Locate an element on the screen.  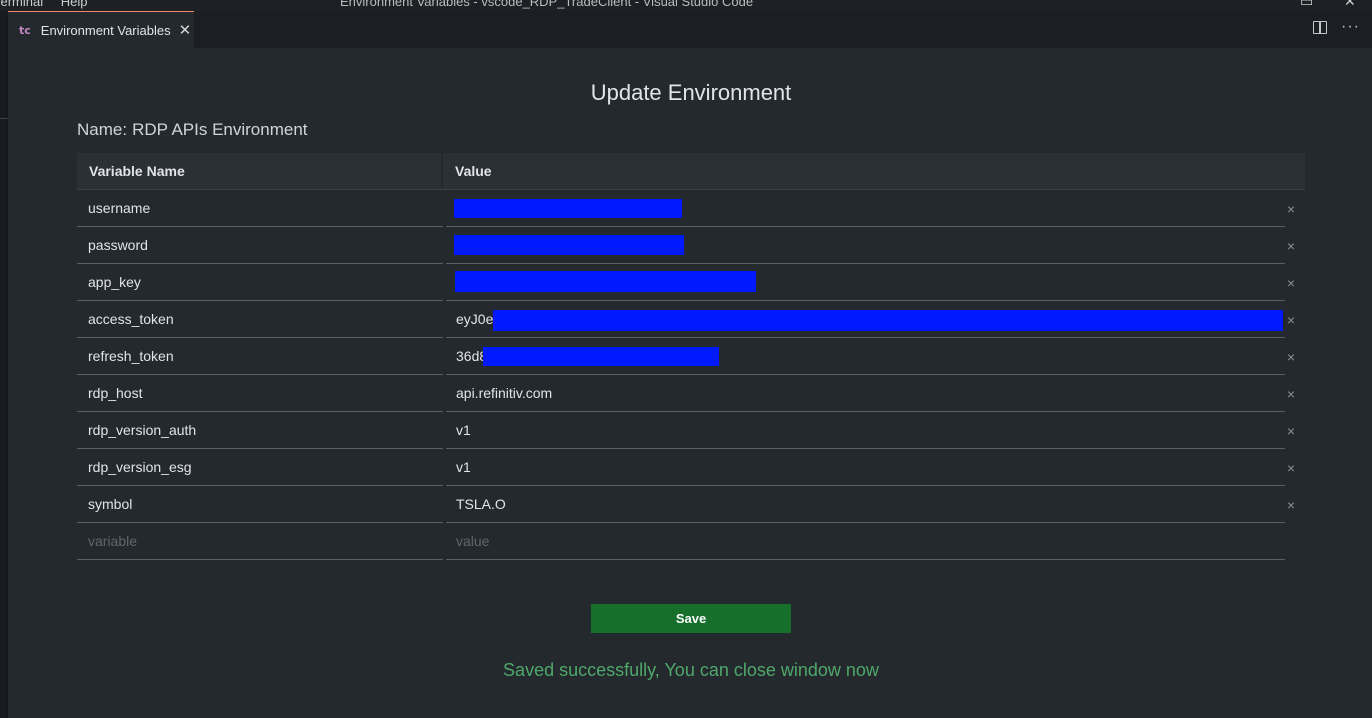
table-row: rdp_host api.refinitiv.com × is located at coordinates (691, 393).